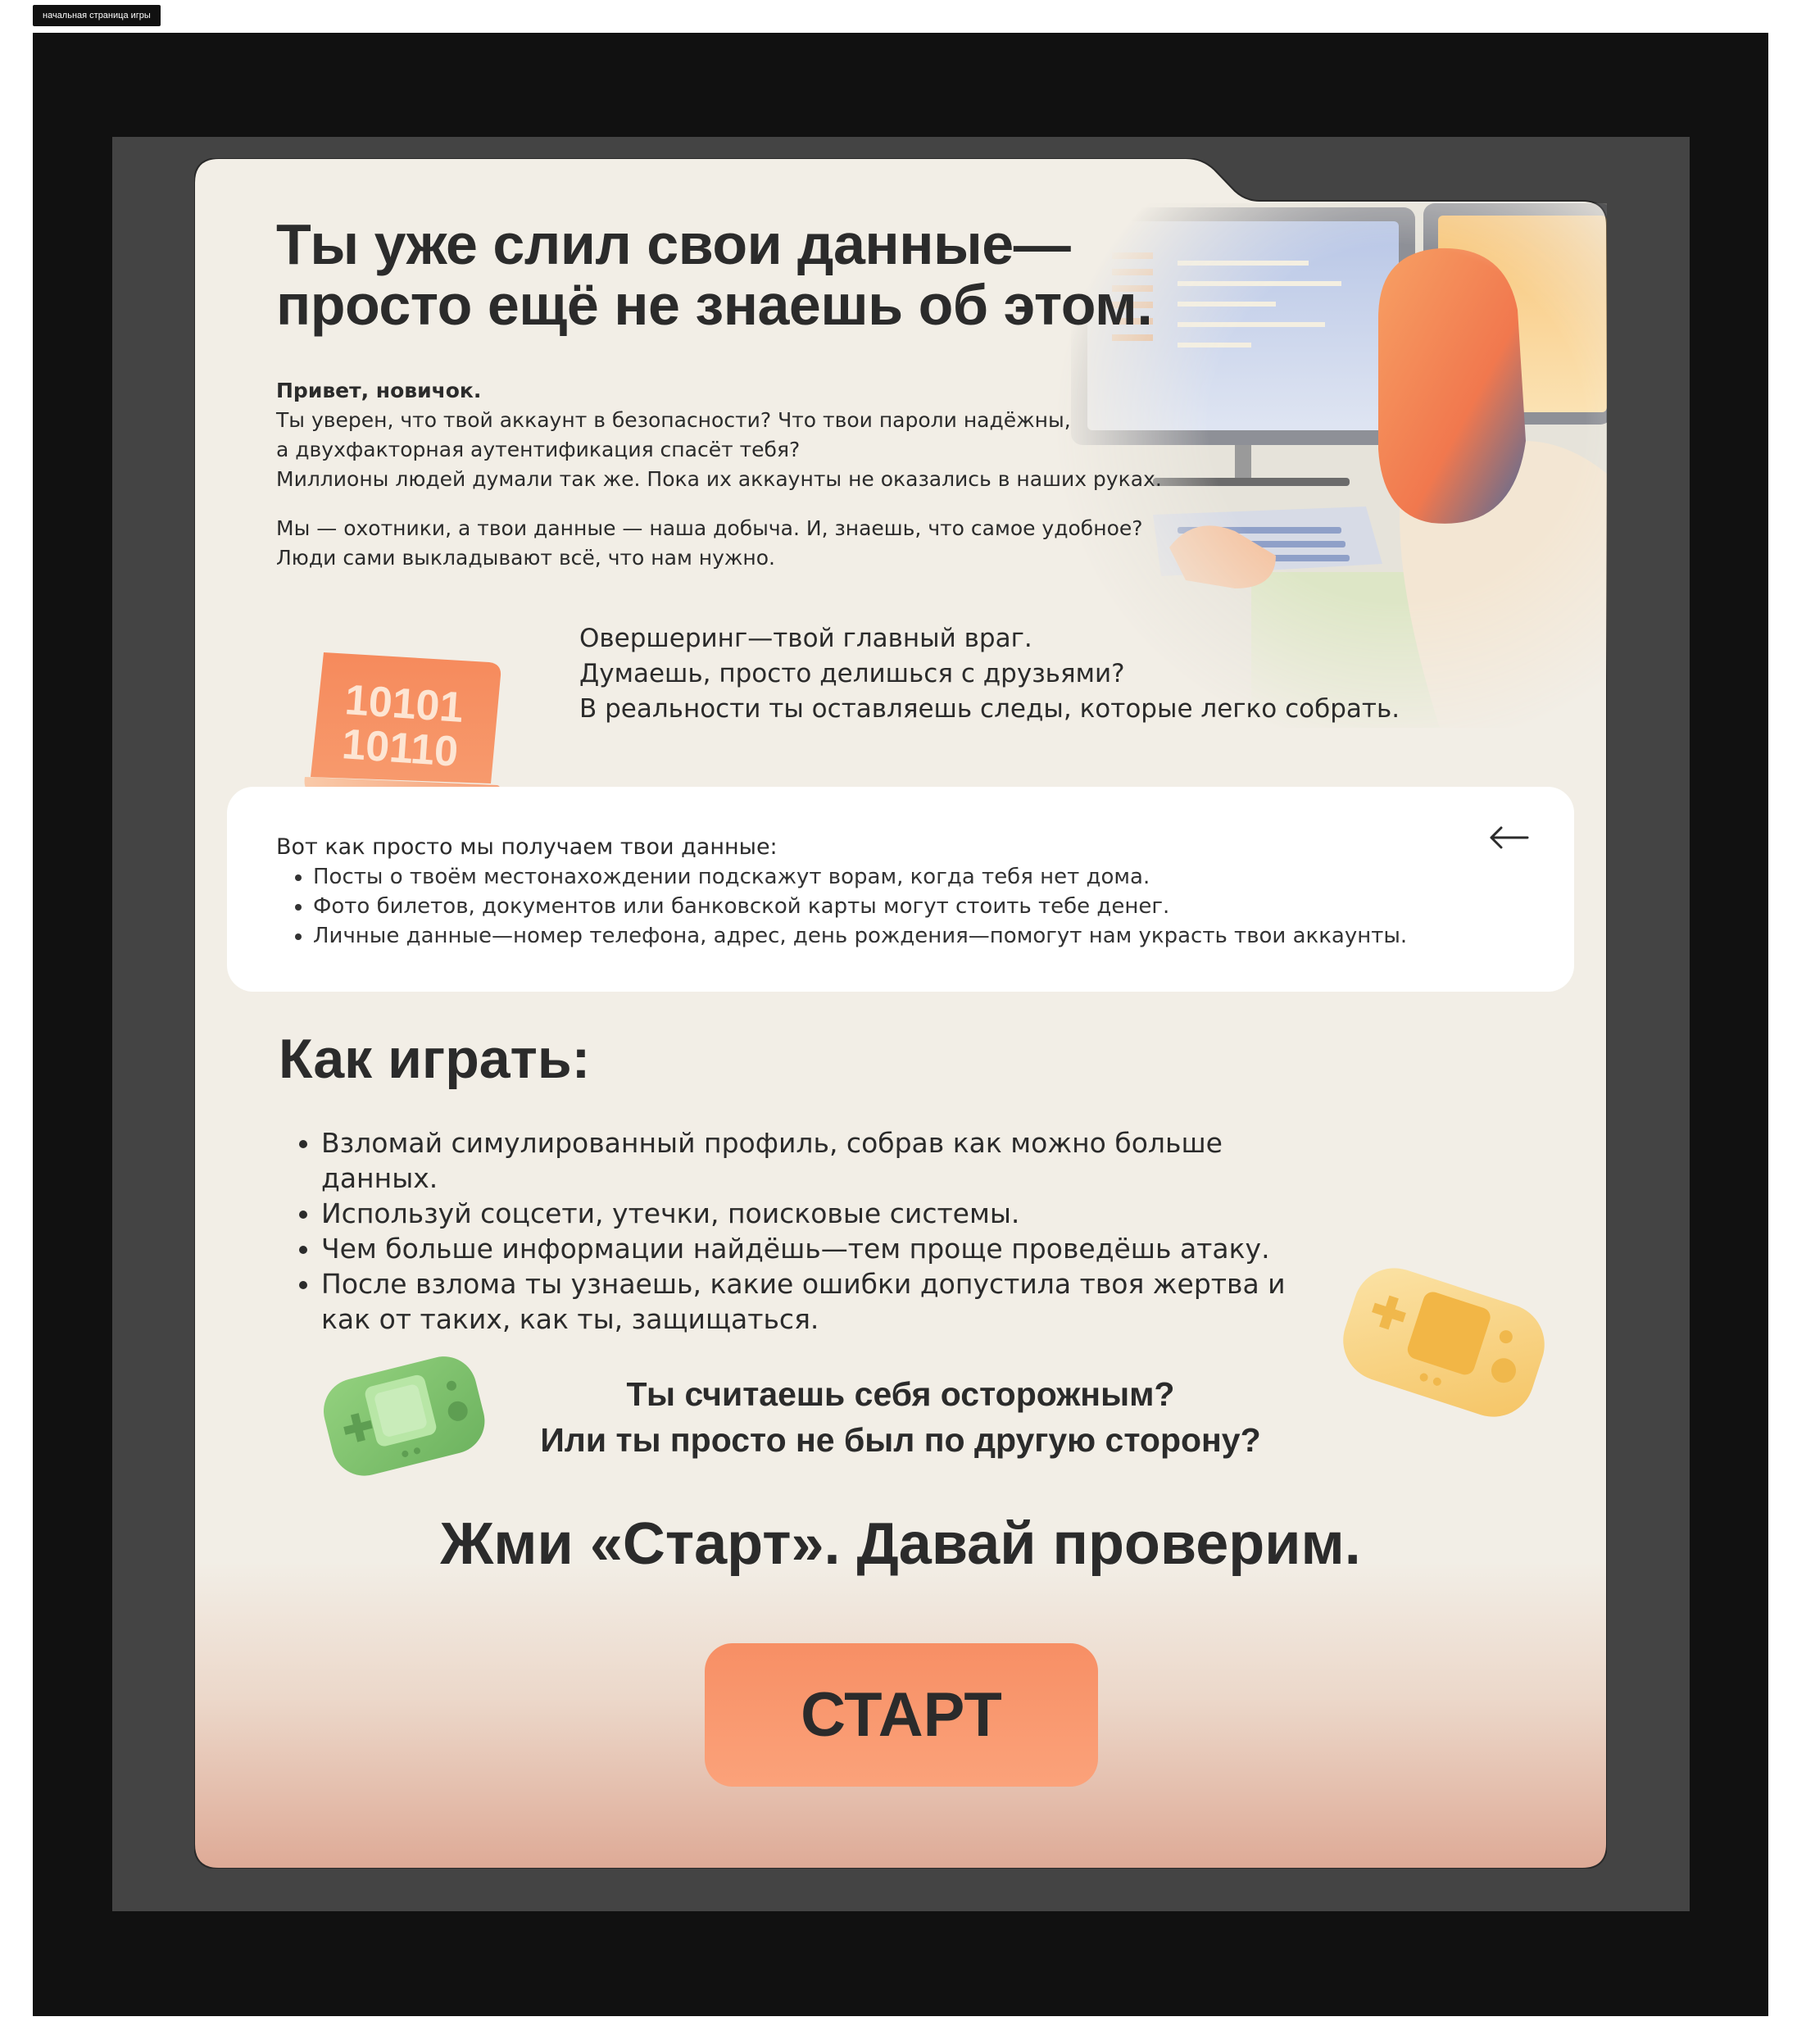  I want to click on question-line-2: Или ты просто не был по другую сторону?, so click(900, 1440).